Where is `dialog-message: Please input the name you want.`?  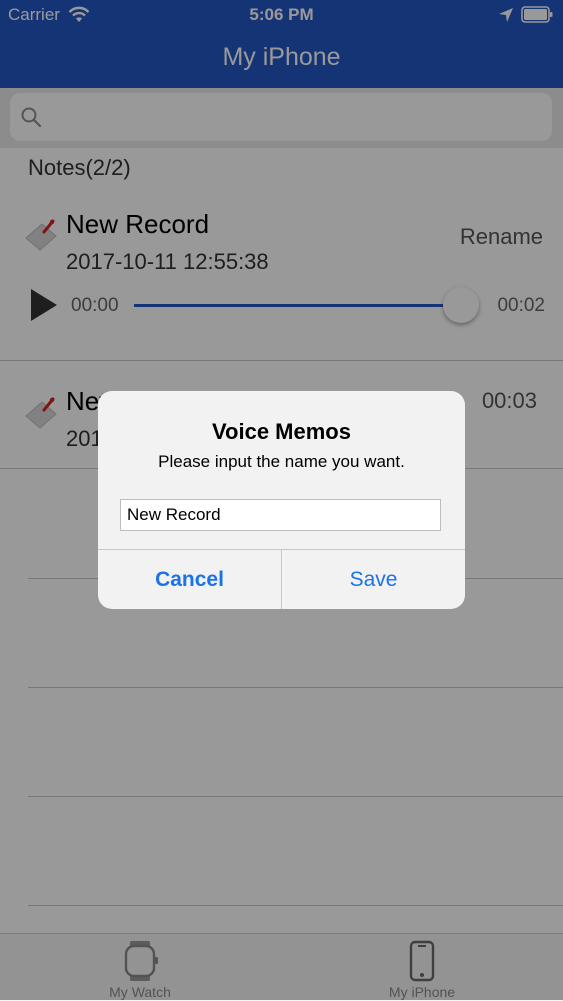
dialog-message: Please input the name you want. is located at coordinates (281, 461).